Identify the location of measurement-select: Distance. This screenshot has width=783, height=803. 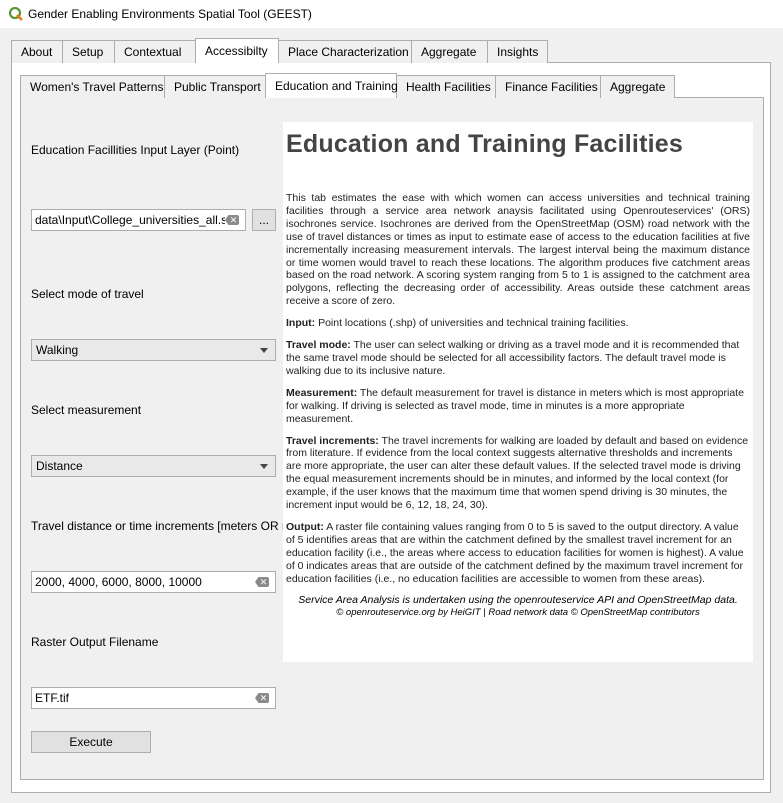
(153, 466).